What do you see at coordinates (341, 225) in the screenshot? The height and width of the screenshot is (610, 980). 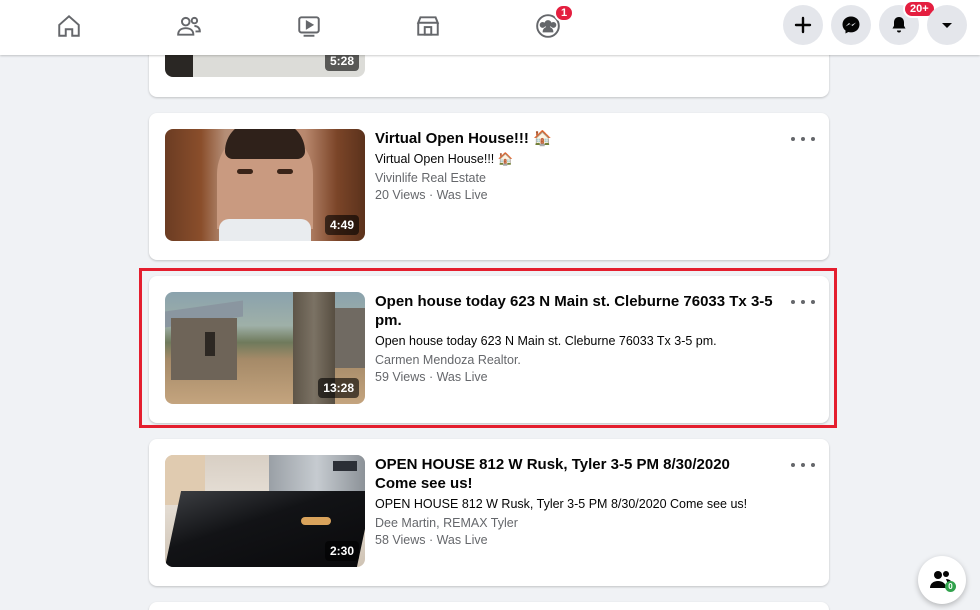 I see `video-duration: 4:49` at bounding box center [341, 225].